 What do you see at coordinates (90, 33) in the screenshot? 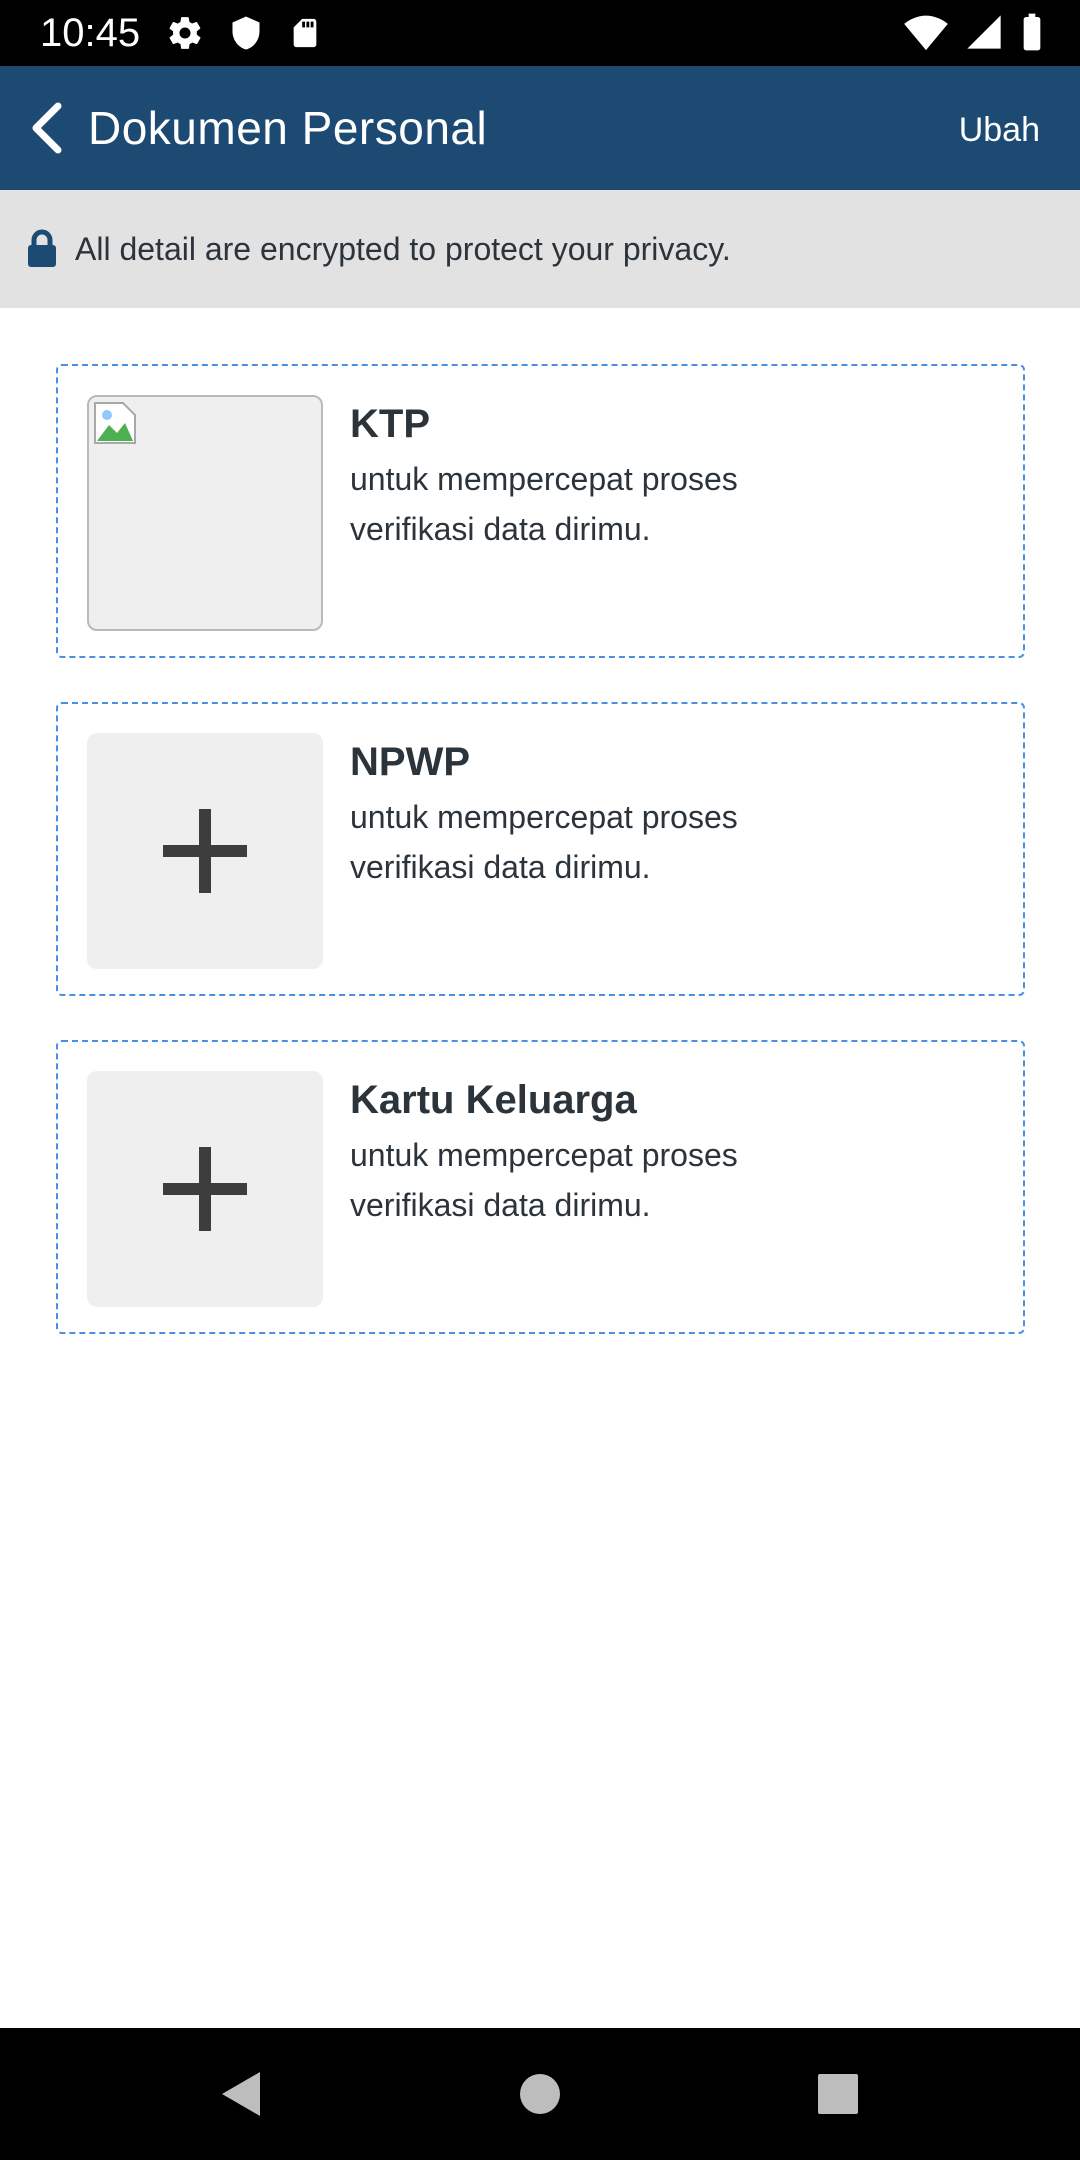
I see `status-time: 10:45` at bounding box center [90, 33].